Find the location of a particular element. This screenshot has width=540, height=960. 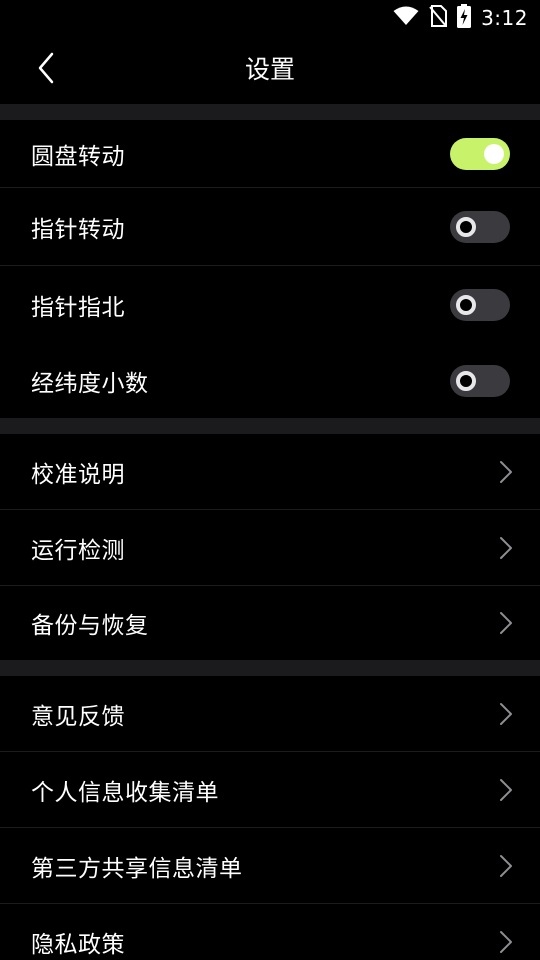

menu-item-calibration-guide: 校准说明 is located at coordinates (270, 472).